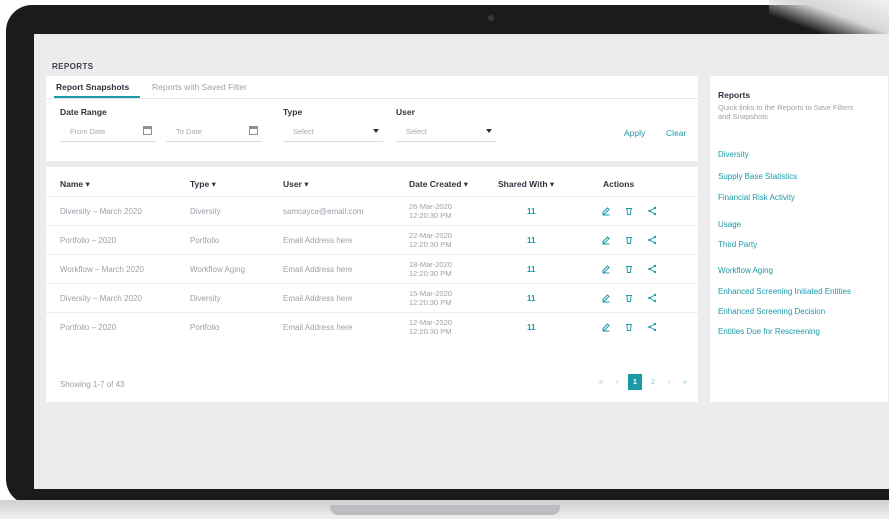 This screenshot has height=519, width=889. What do you see at coordinates (333, 132) in the screenshot?
I see `type-select: Select` at bounding box center [333, 132].